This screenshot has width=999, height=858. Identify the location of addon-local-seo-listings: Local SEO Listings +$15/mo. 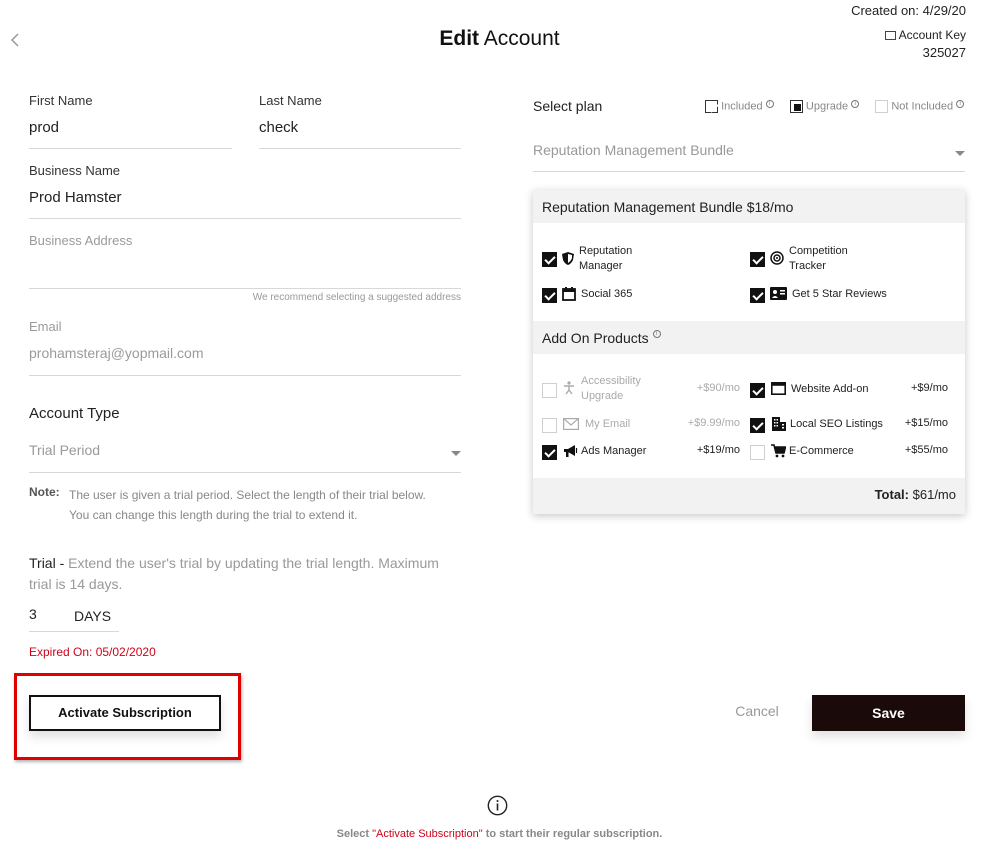
(849, 426).